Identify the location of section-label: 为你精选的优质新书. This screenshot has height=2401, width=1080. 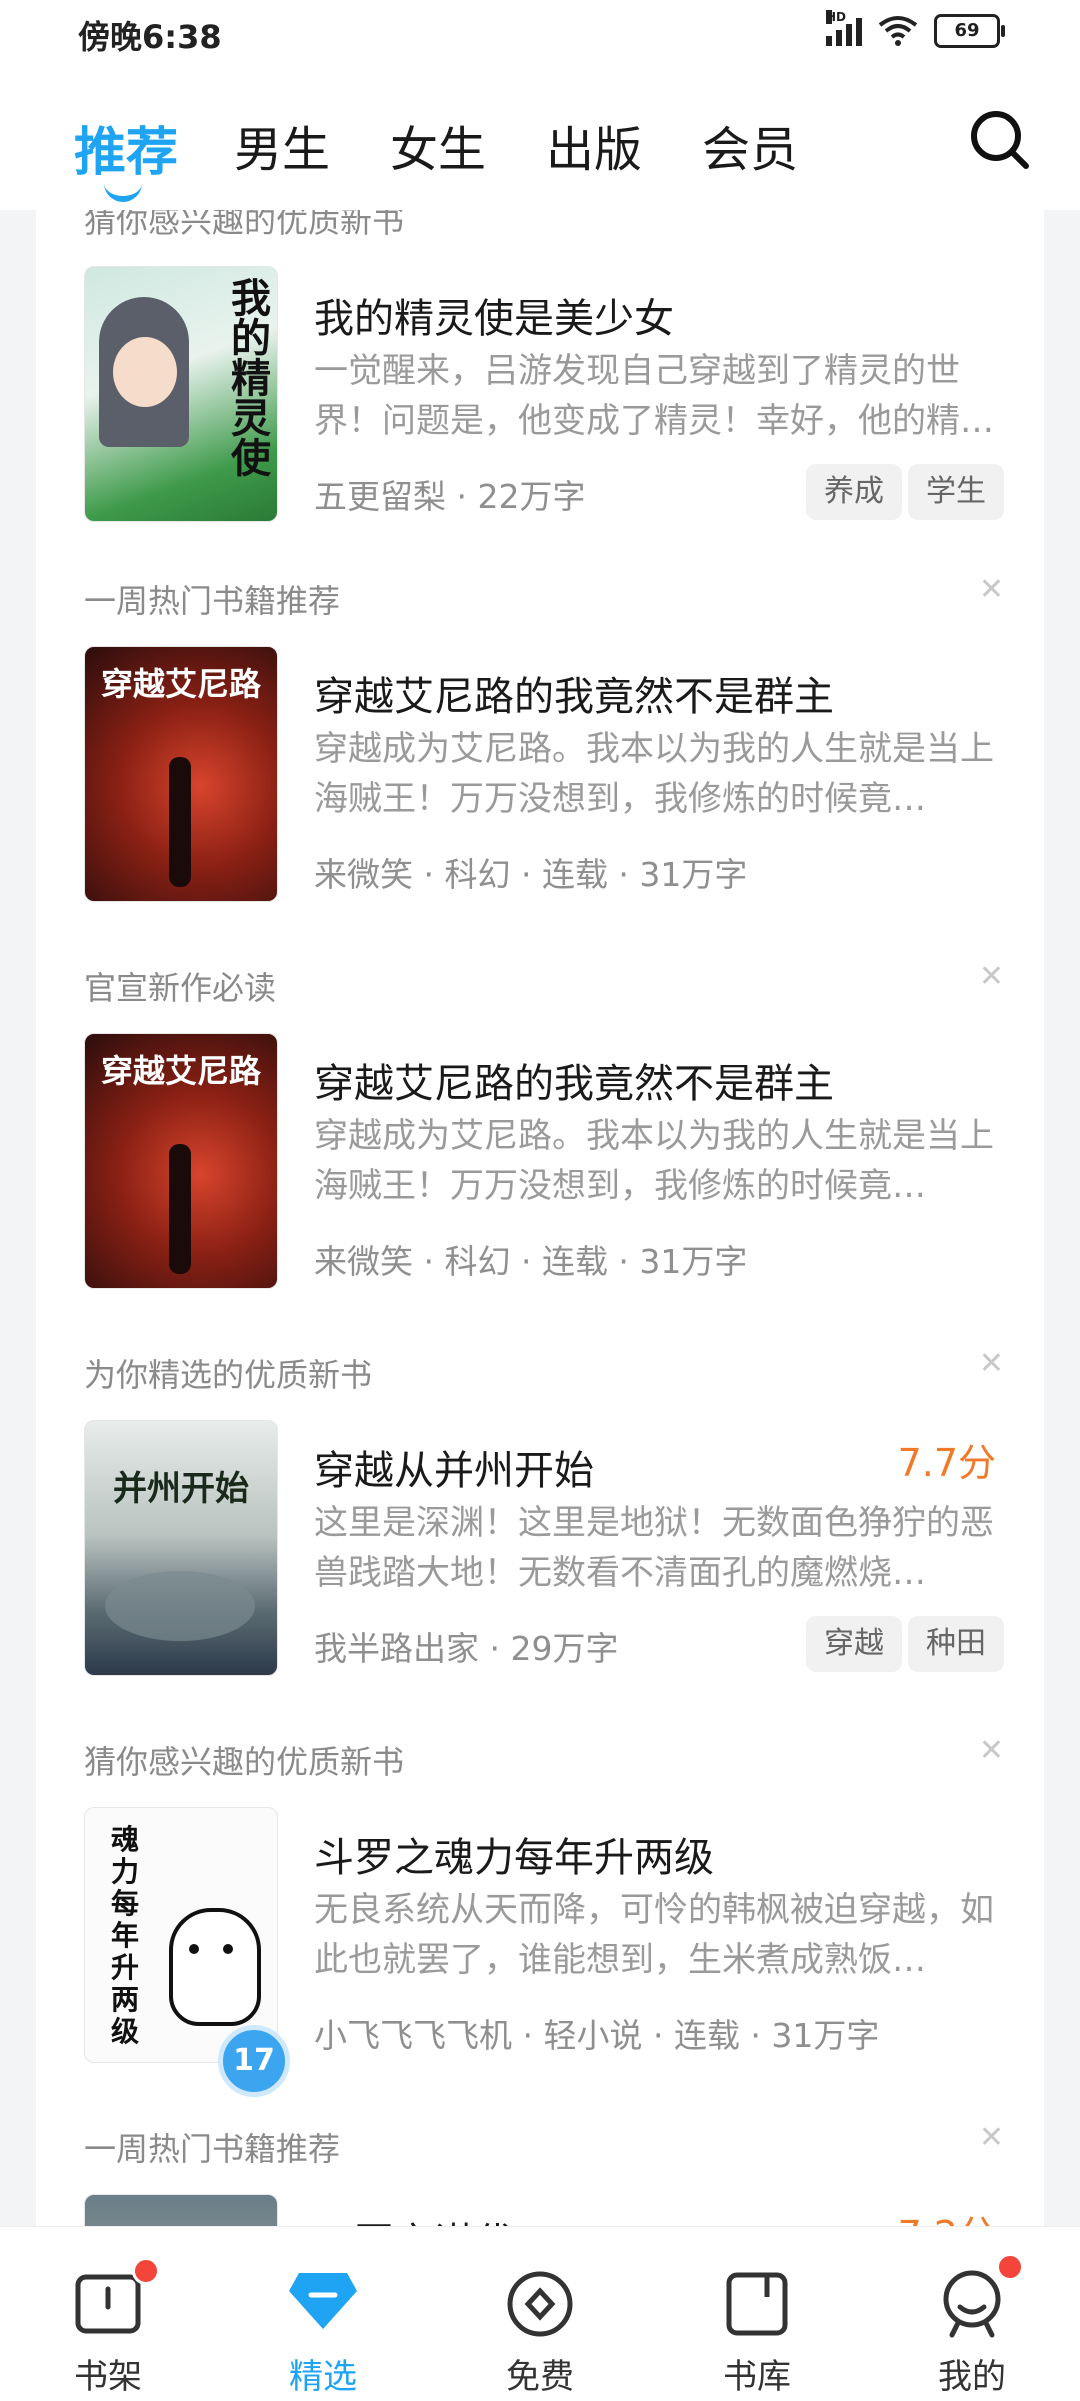
(228, 1375).